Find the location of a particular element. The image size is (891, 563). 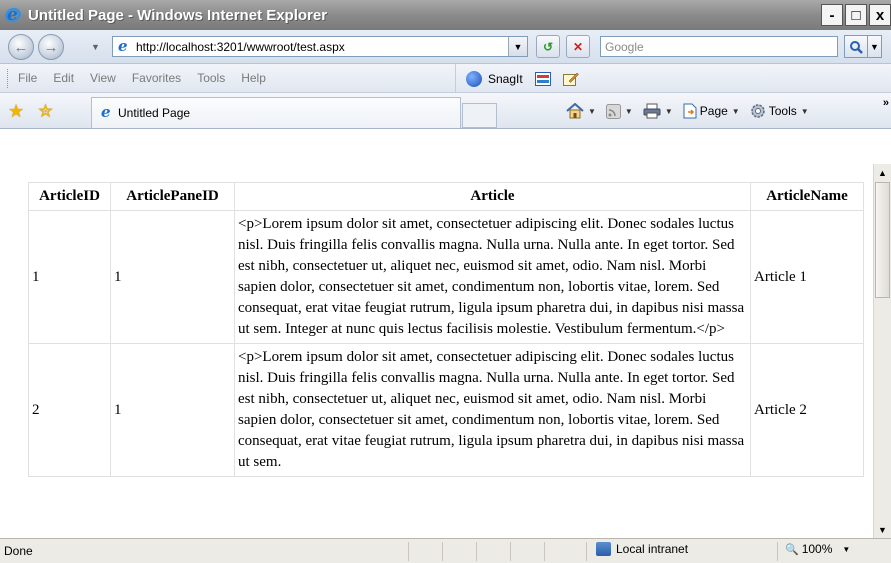

snagit-logo-icon is located at coordinates (474, 78).